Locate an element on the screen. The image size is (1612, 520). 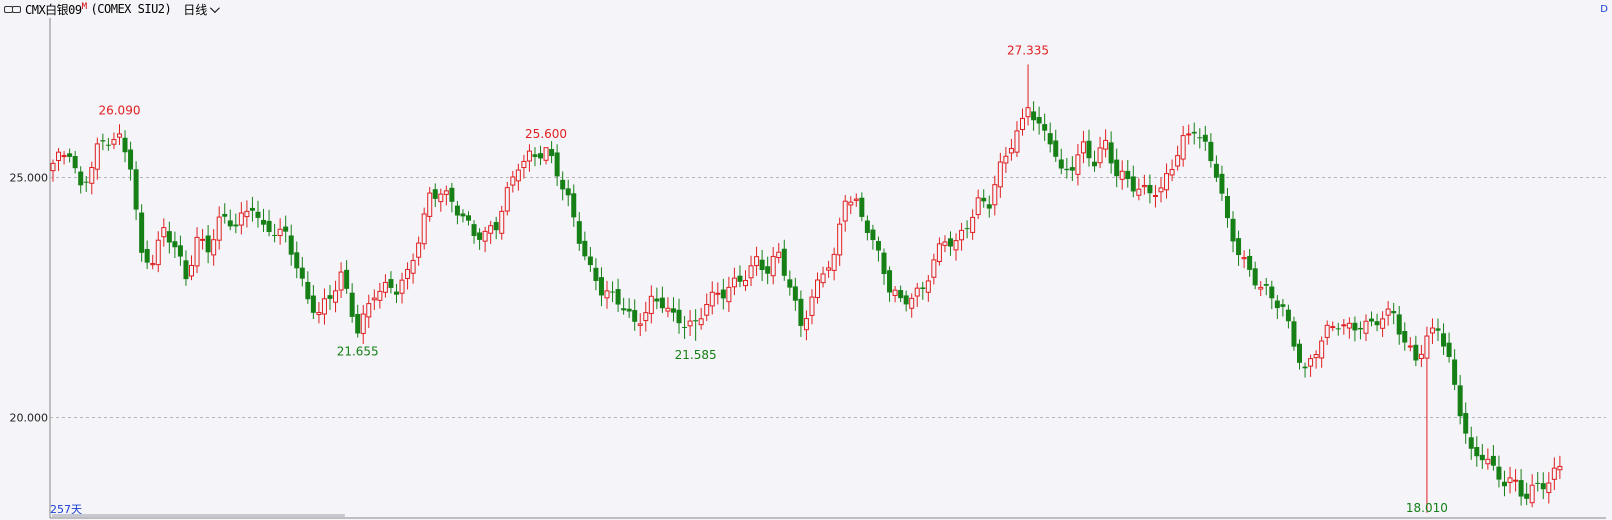
high-value-label: 26.090 is located at coordinates (119, 110).